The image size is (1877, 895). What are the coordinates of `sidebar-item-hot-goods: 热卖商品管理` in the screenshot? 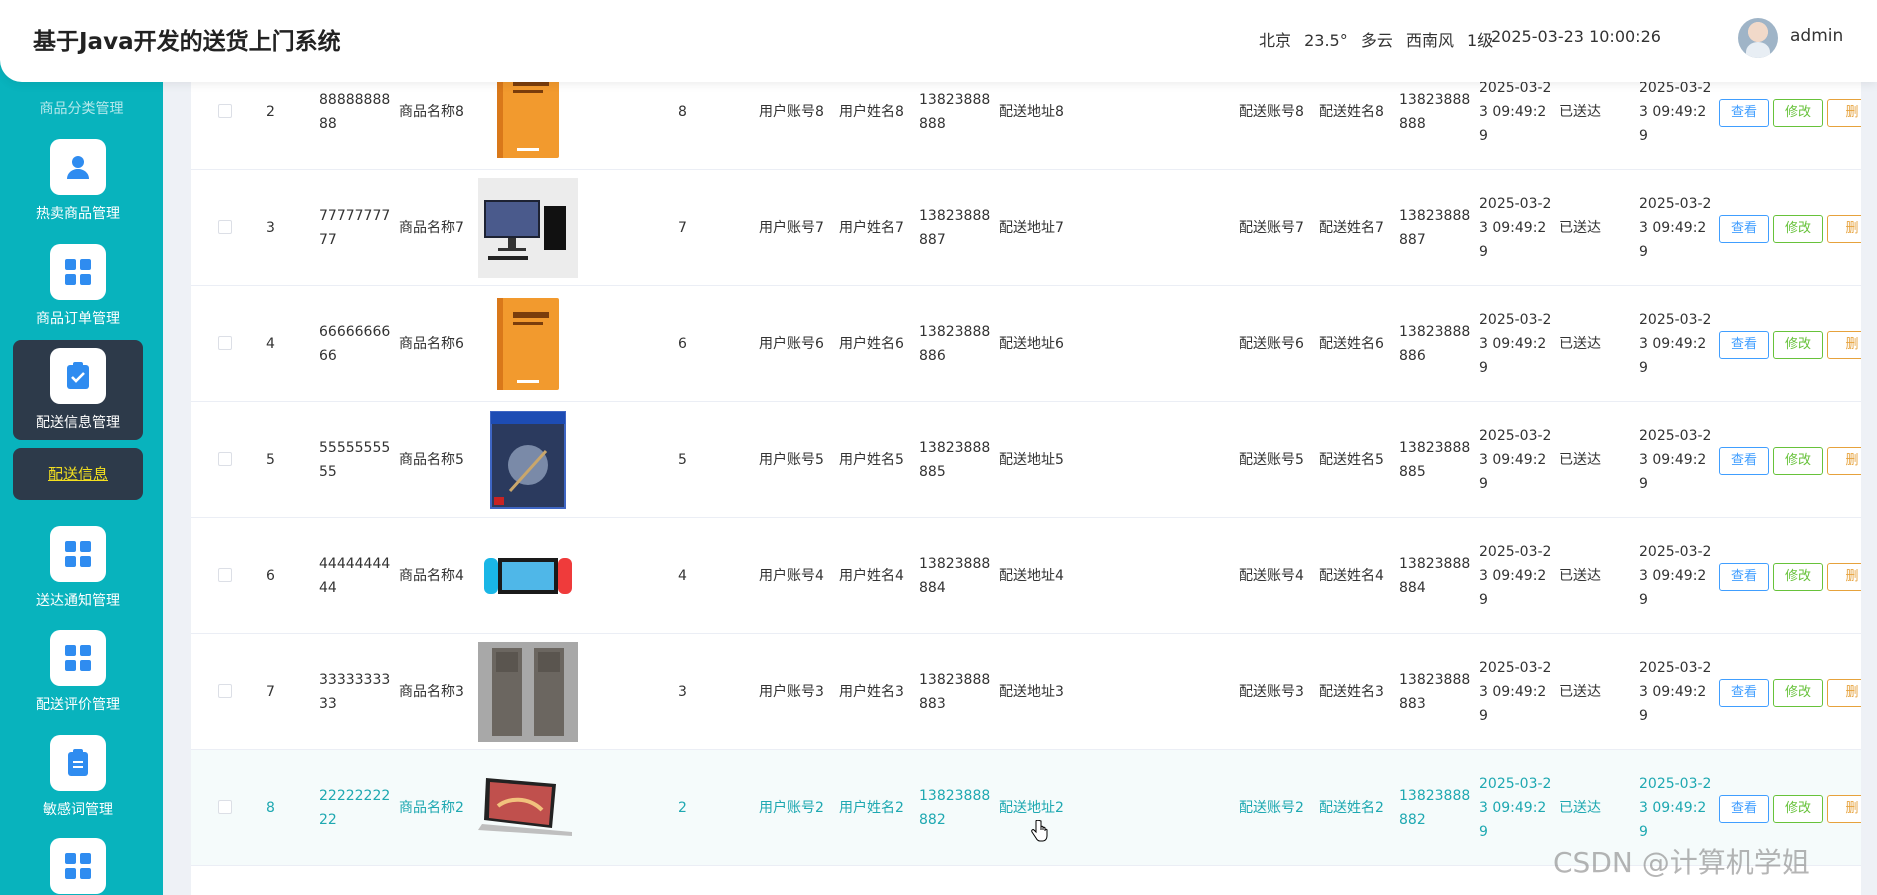 It's located at (78, 181).